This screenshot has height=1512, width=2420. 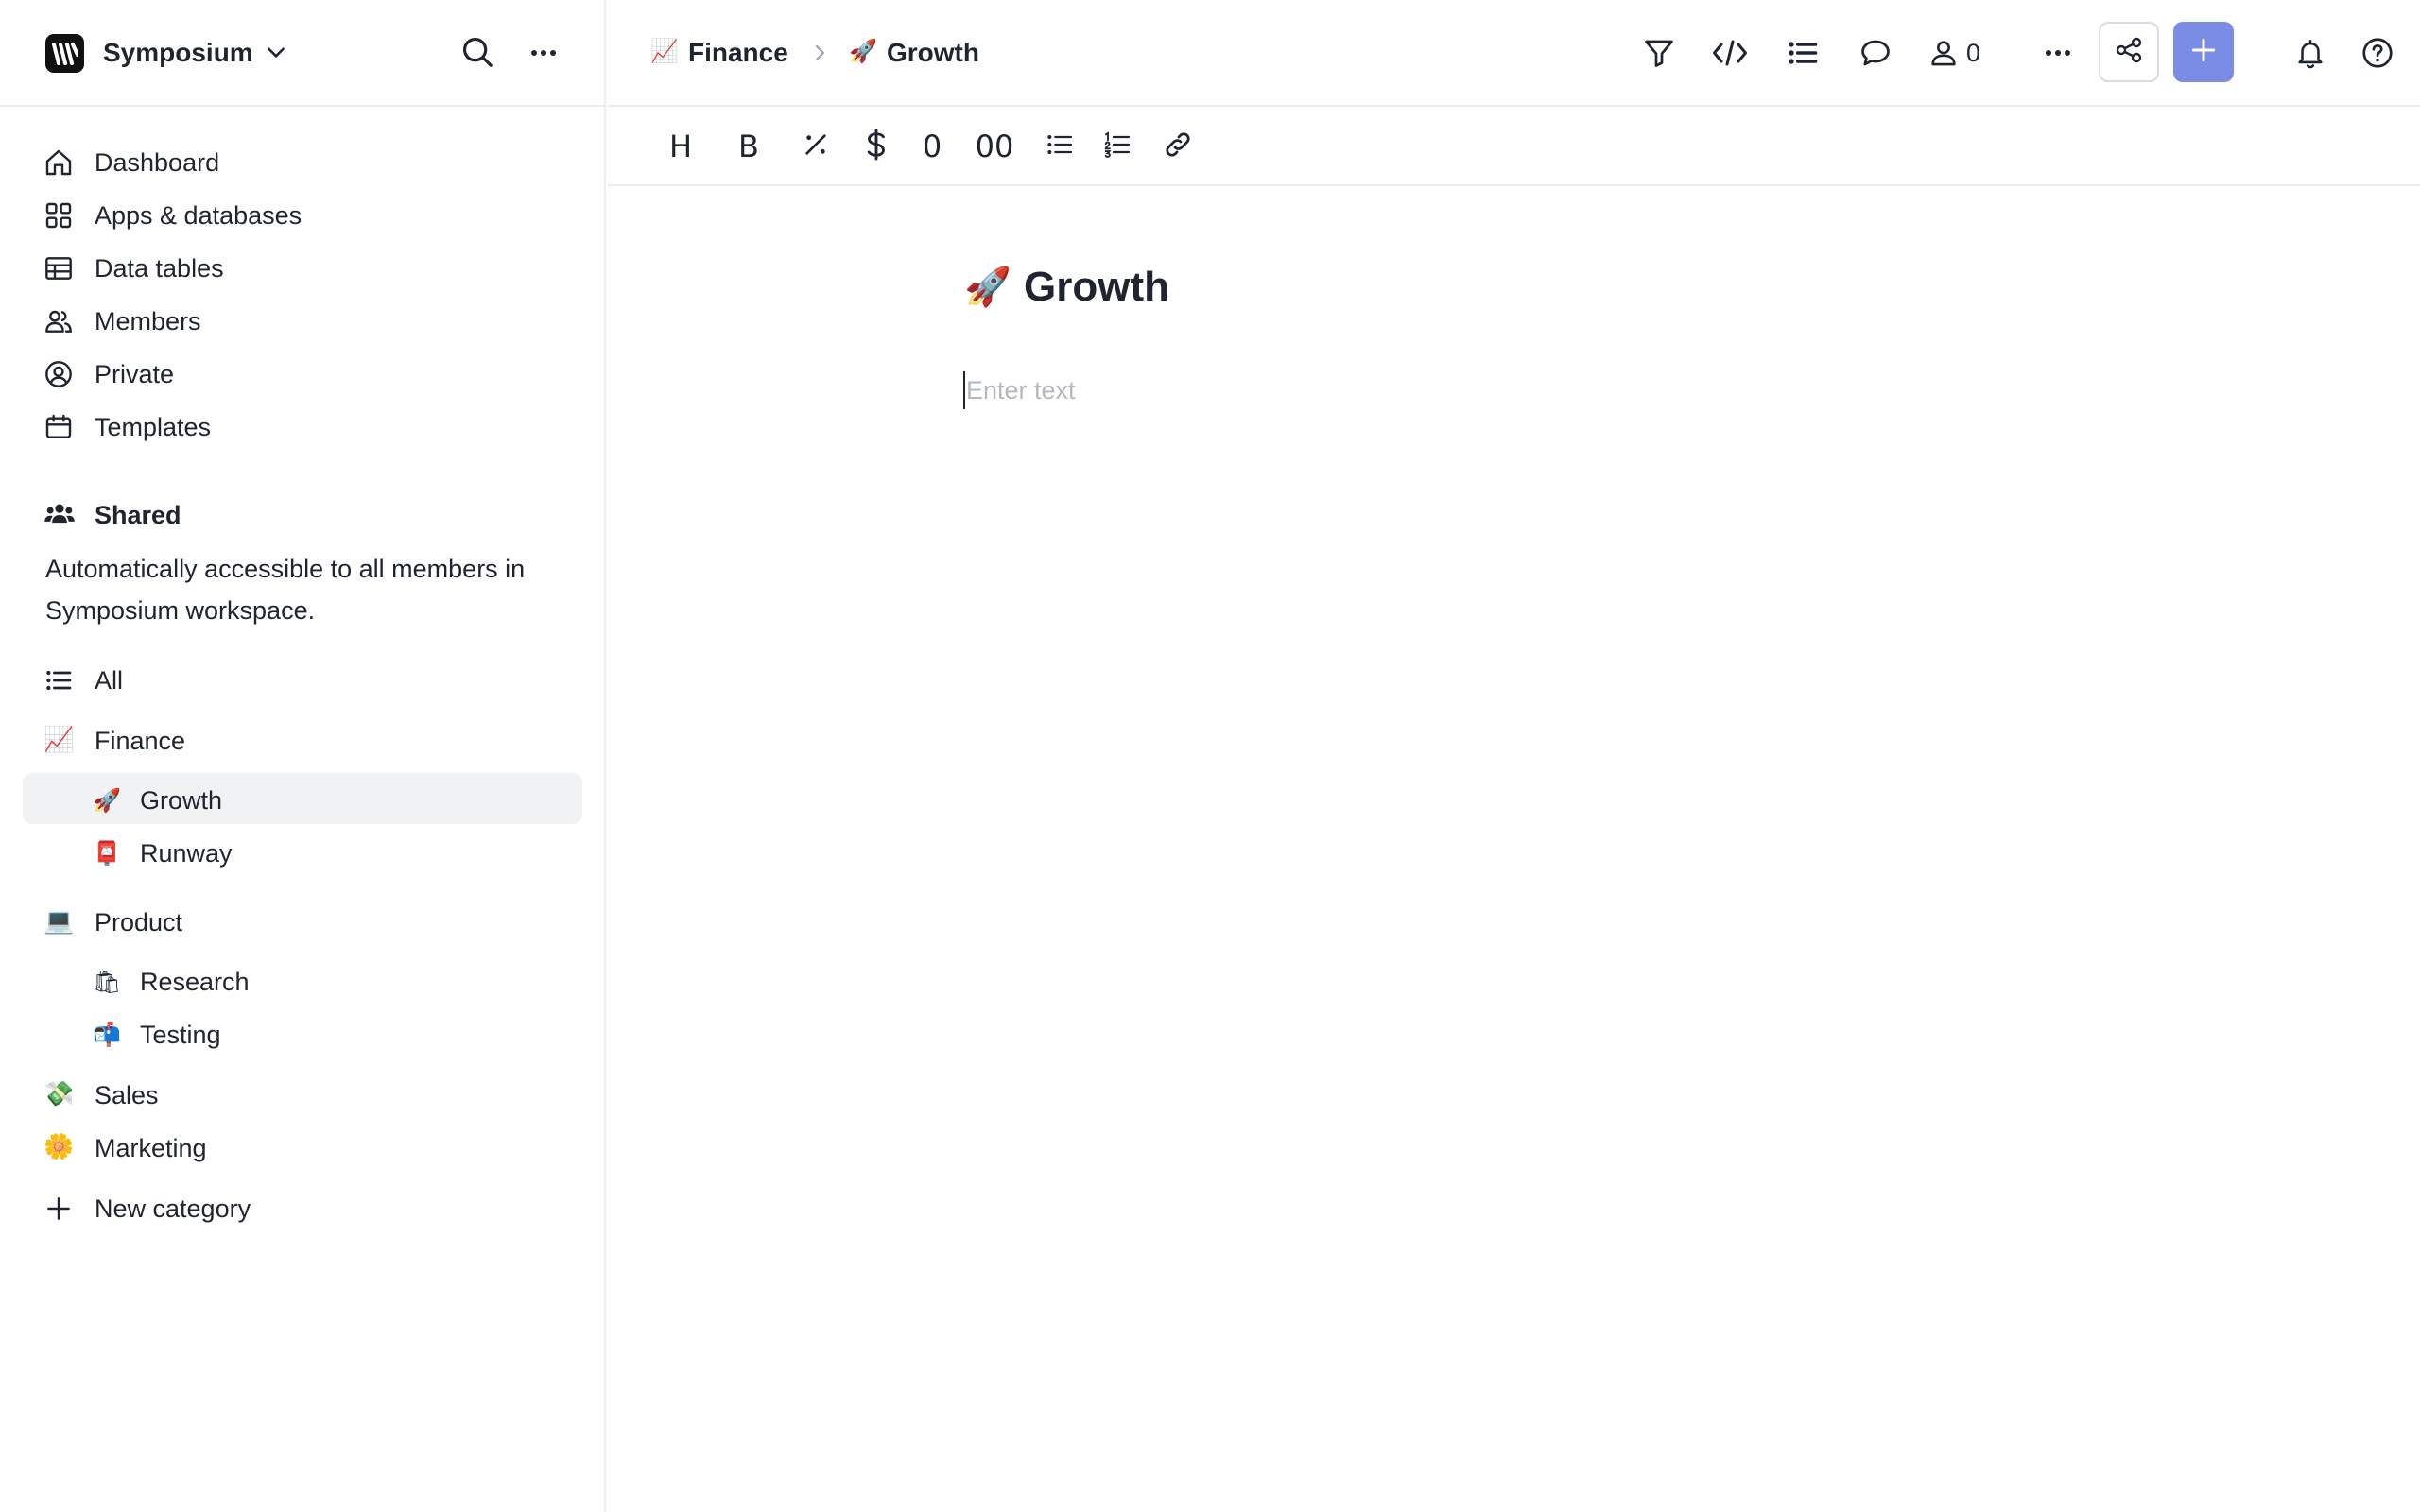 What do you see at coordinates (59, 921) in the screenshot?
I see `laptop-icon: 💻` at bounding box center [59, 921].